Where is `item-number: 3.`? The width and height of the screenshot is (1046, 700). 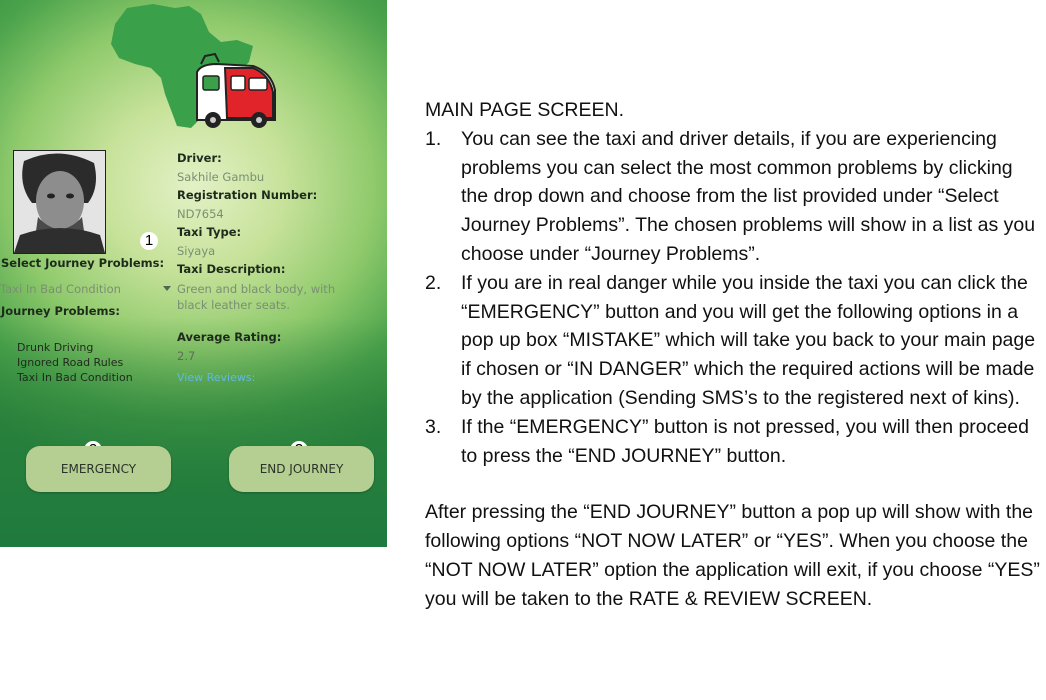 item-number: 3. is located at coordinates (433, 426).